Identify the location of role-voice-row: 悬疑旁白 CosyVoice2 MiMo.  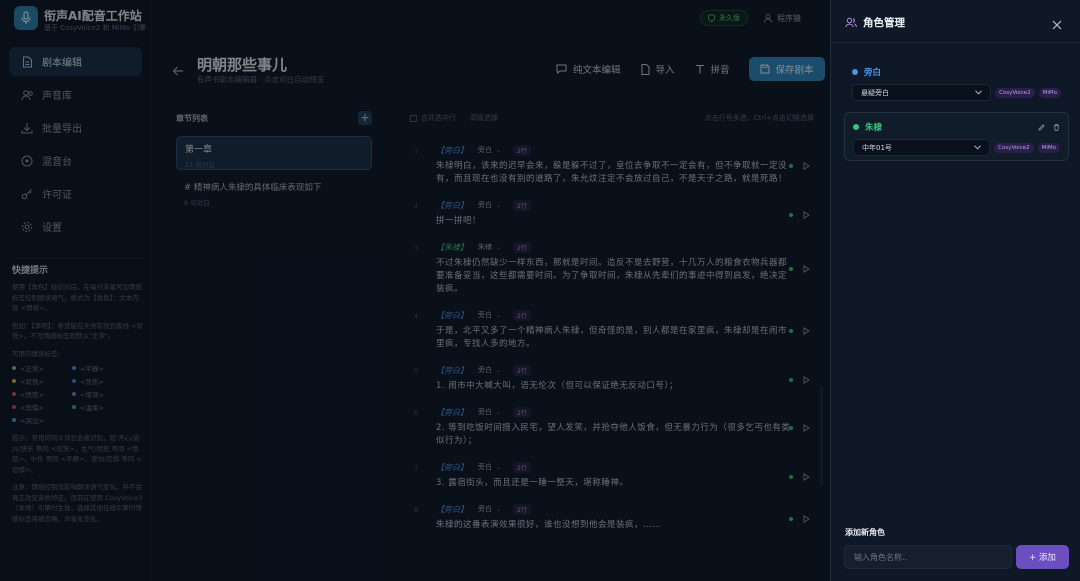
(956, 92).